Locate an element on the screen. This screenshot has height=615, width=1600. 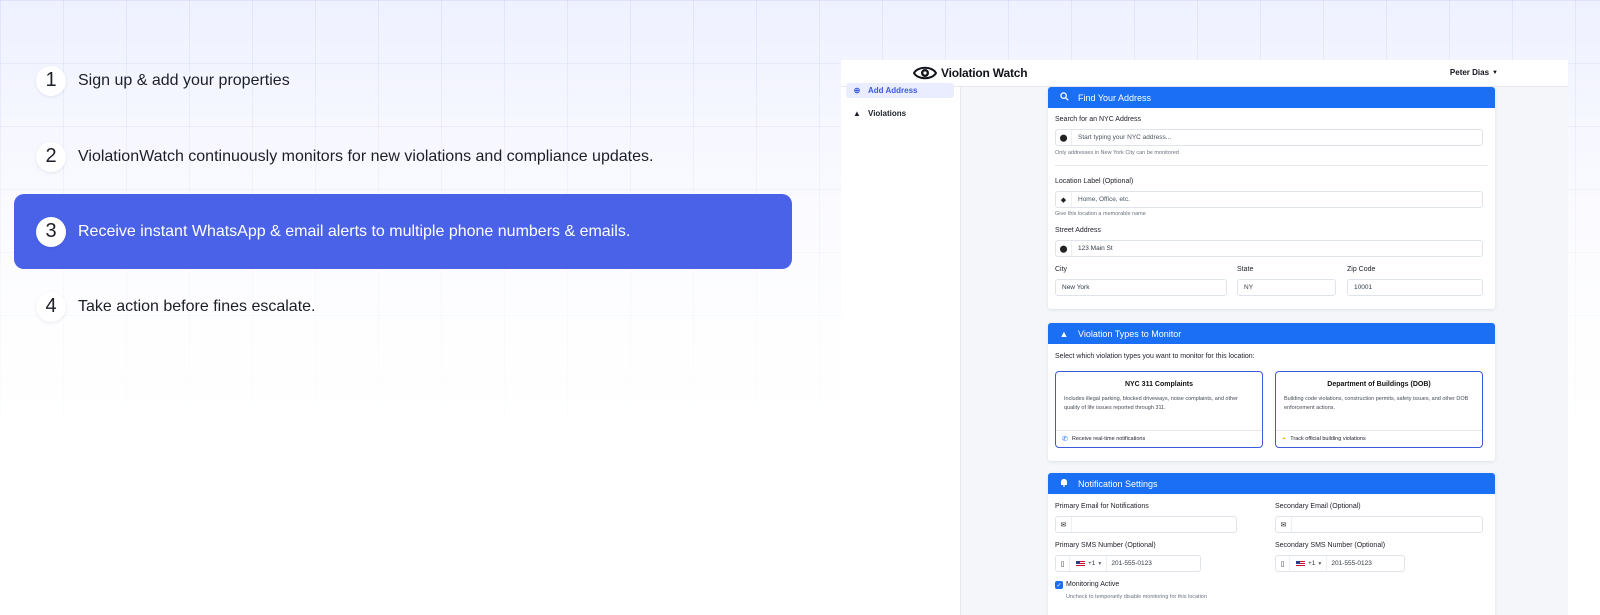
option-footer-text: Receive real-time notifications is located at coordinates (1108, 439).